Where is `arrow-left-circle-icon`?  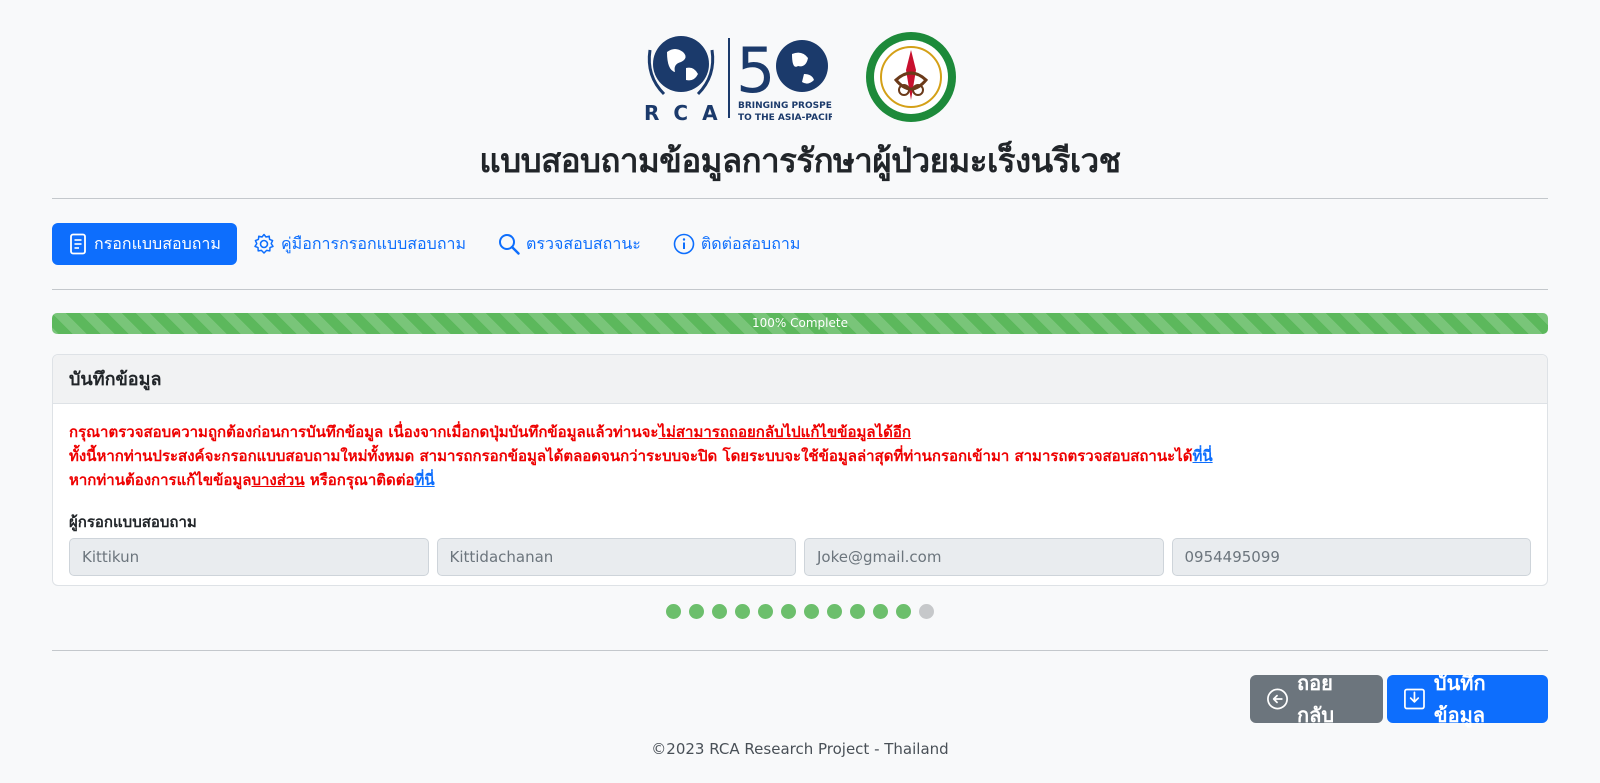
arrow-left-circle-icon is located at coordinates (1277, 699).